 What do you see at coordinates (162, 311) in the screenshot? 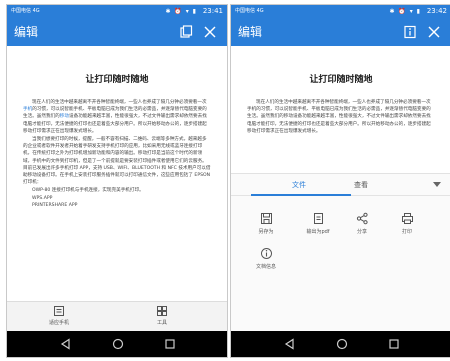
I see `tools-icon` at bounding box center [162, 311].